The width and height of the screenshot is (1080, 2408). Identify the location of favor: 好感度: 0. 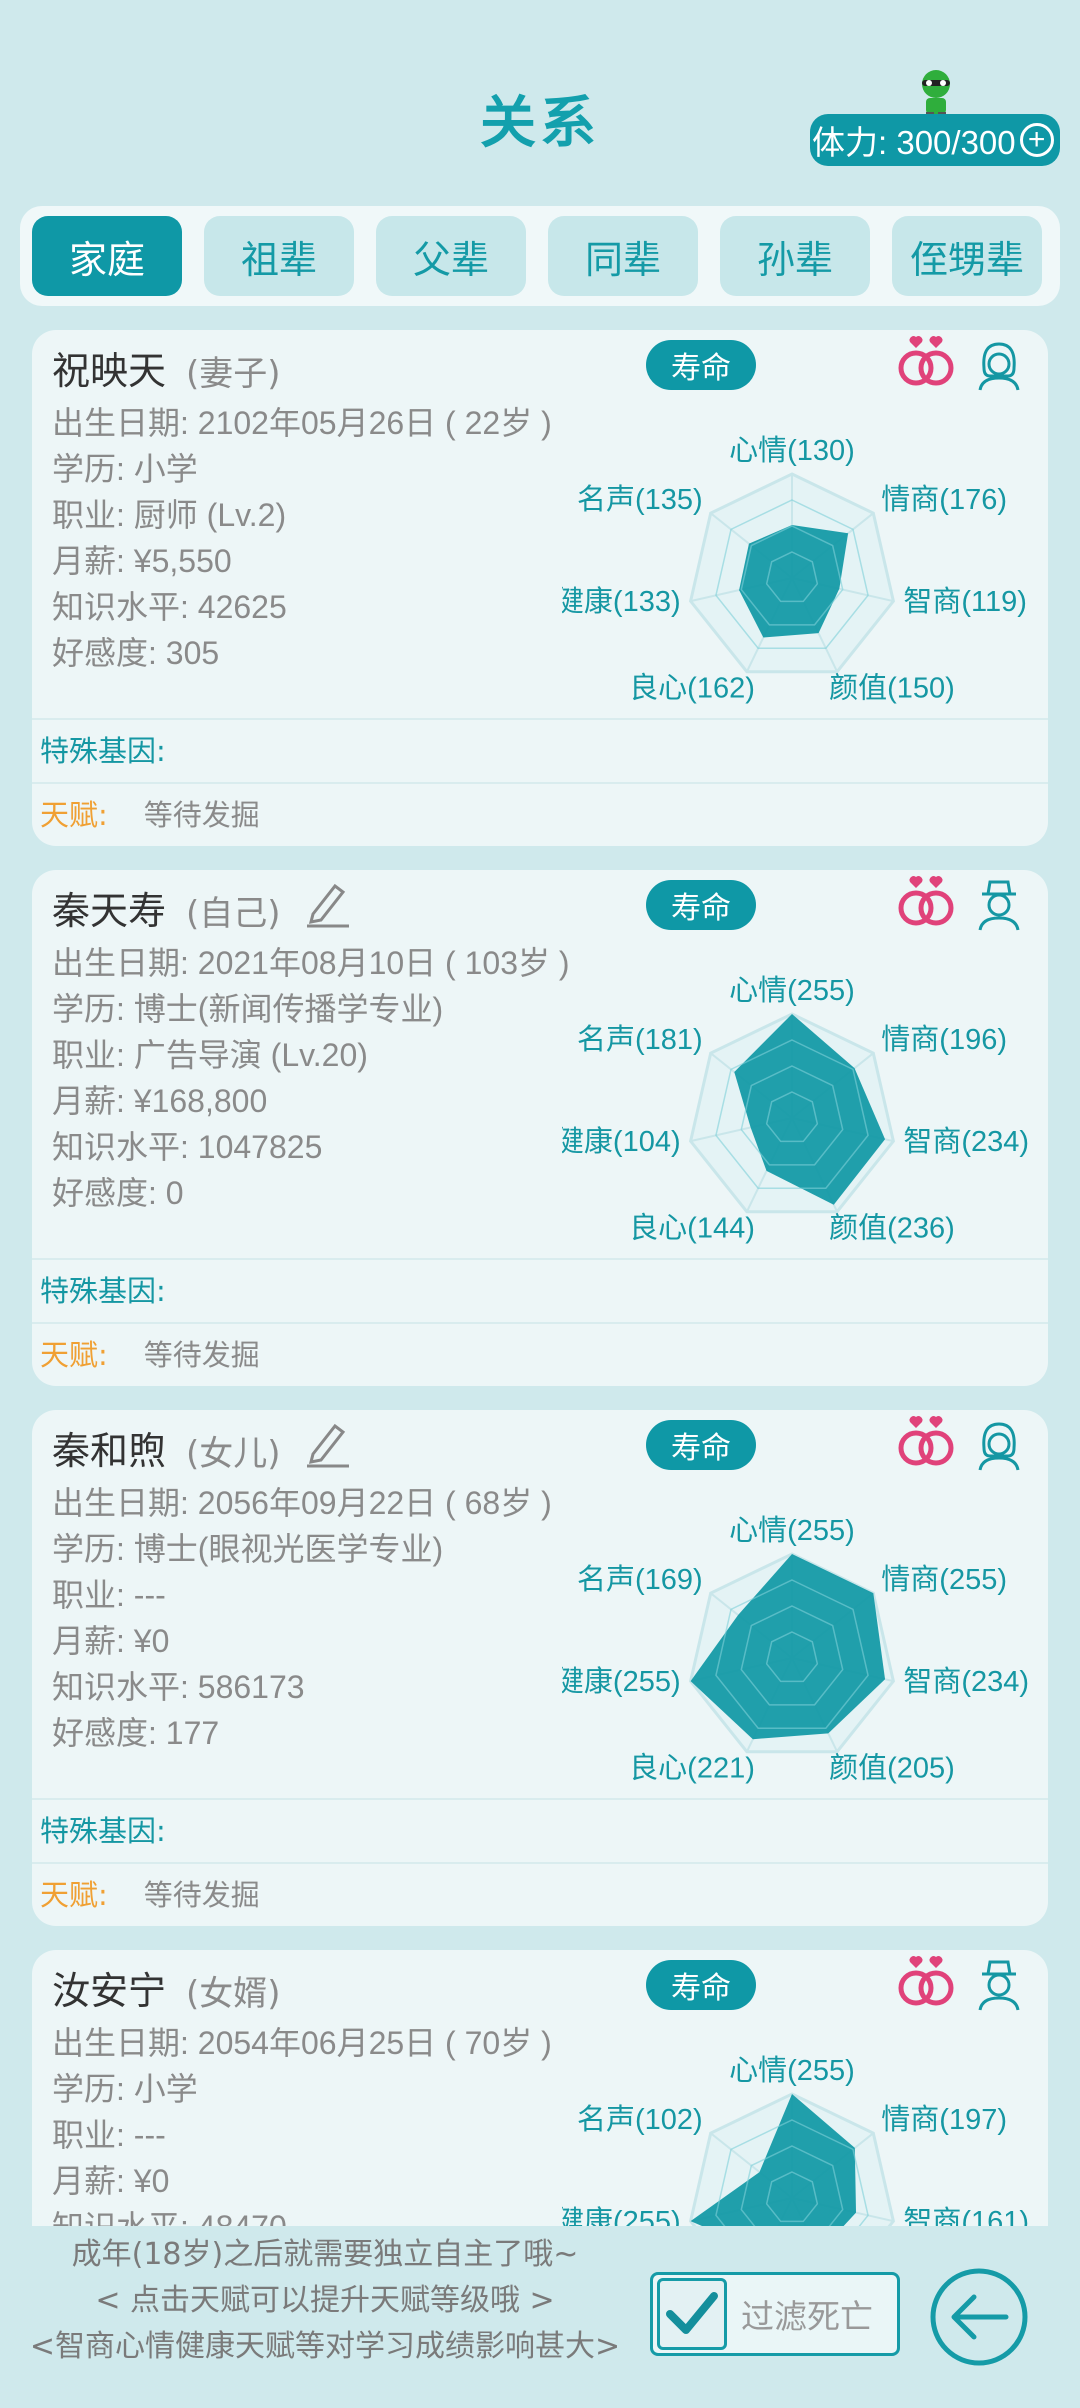
(118, 1193).